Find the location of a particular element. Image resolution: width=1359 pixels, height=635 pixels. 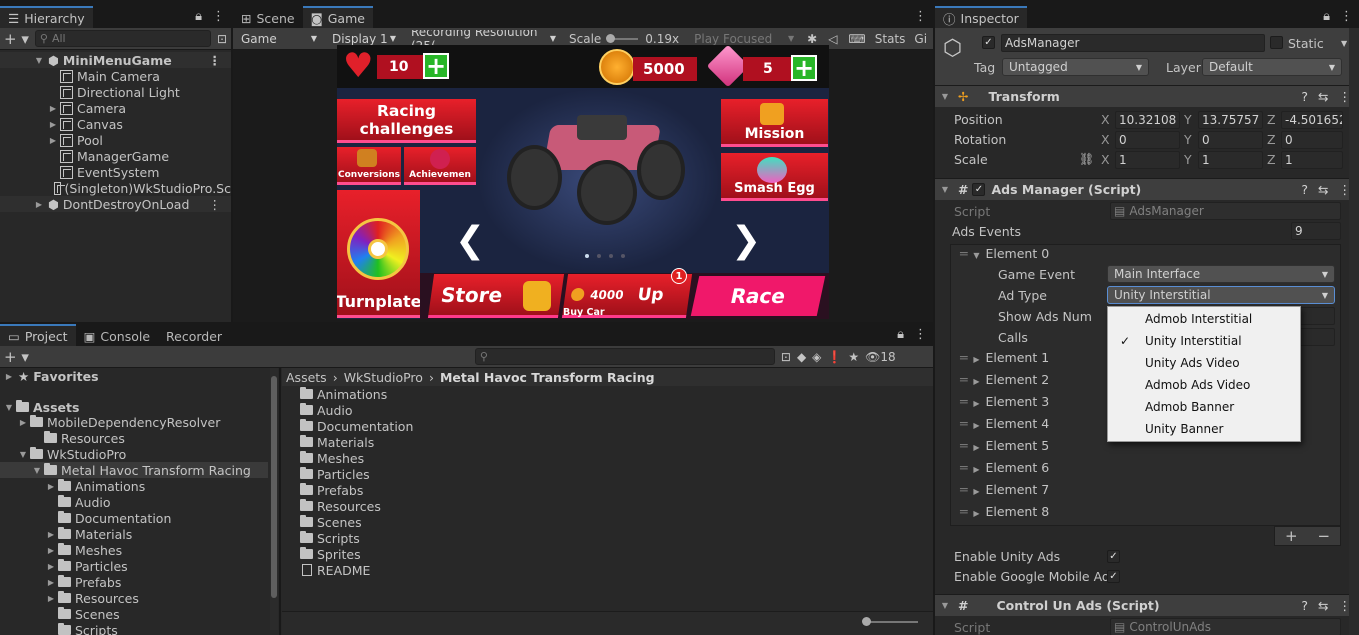

project-tree-item: Resources is located at coordinates (134, 438).